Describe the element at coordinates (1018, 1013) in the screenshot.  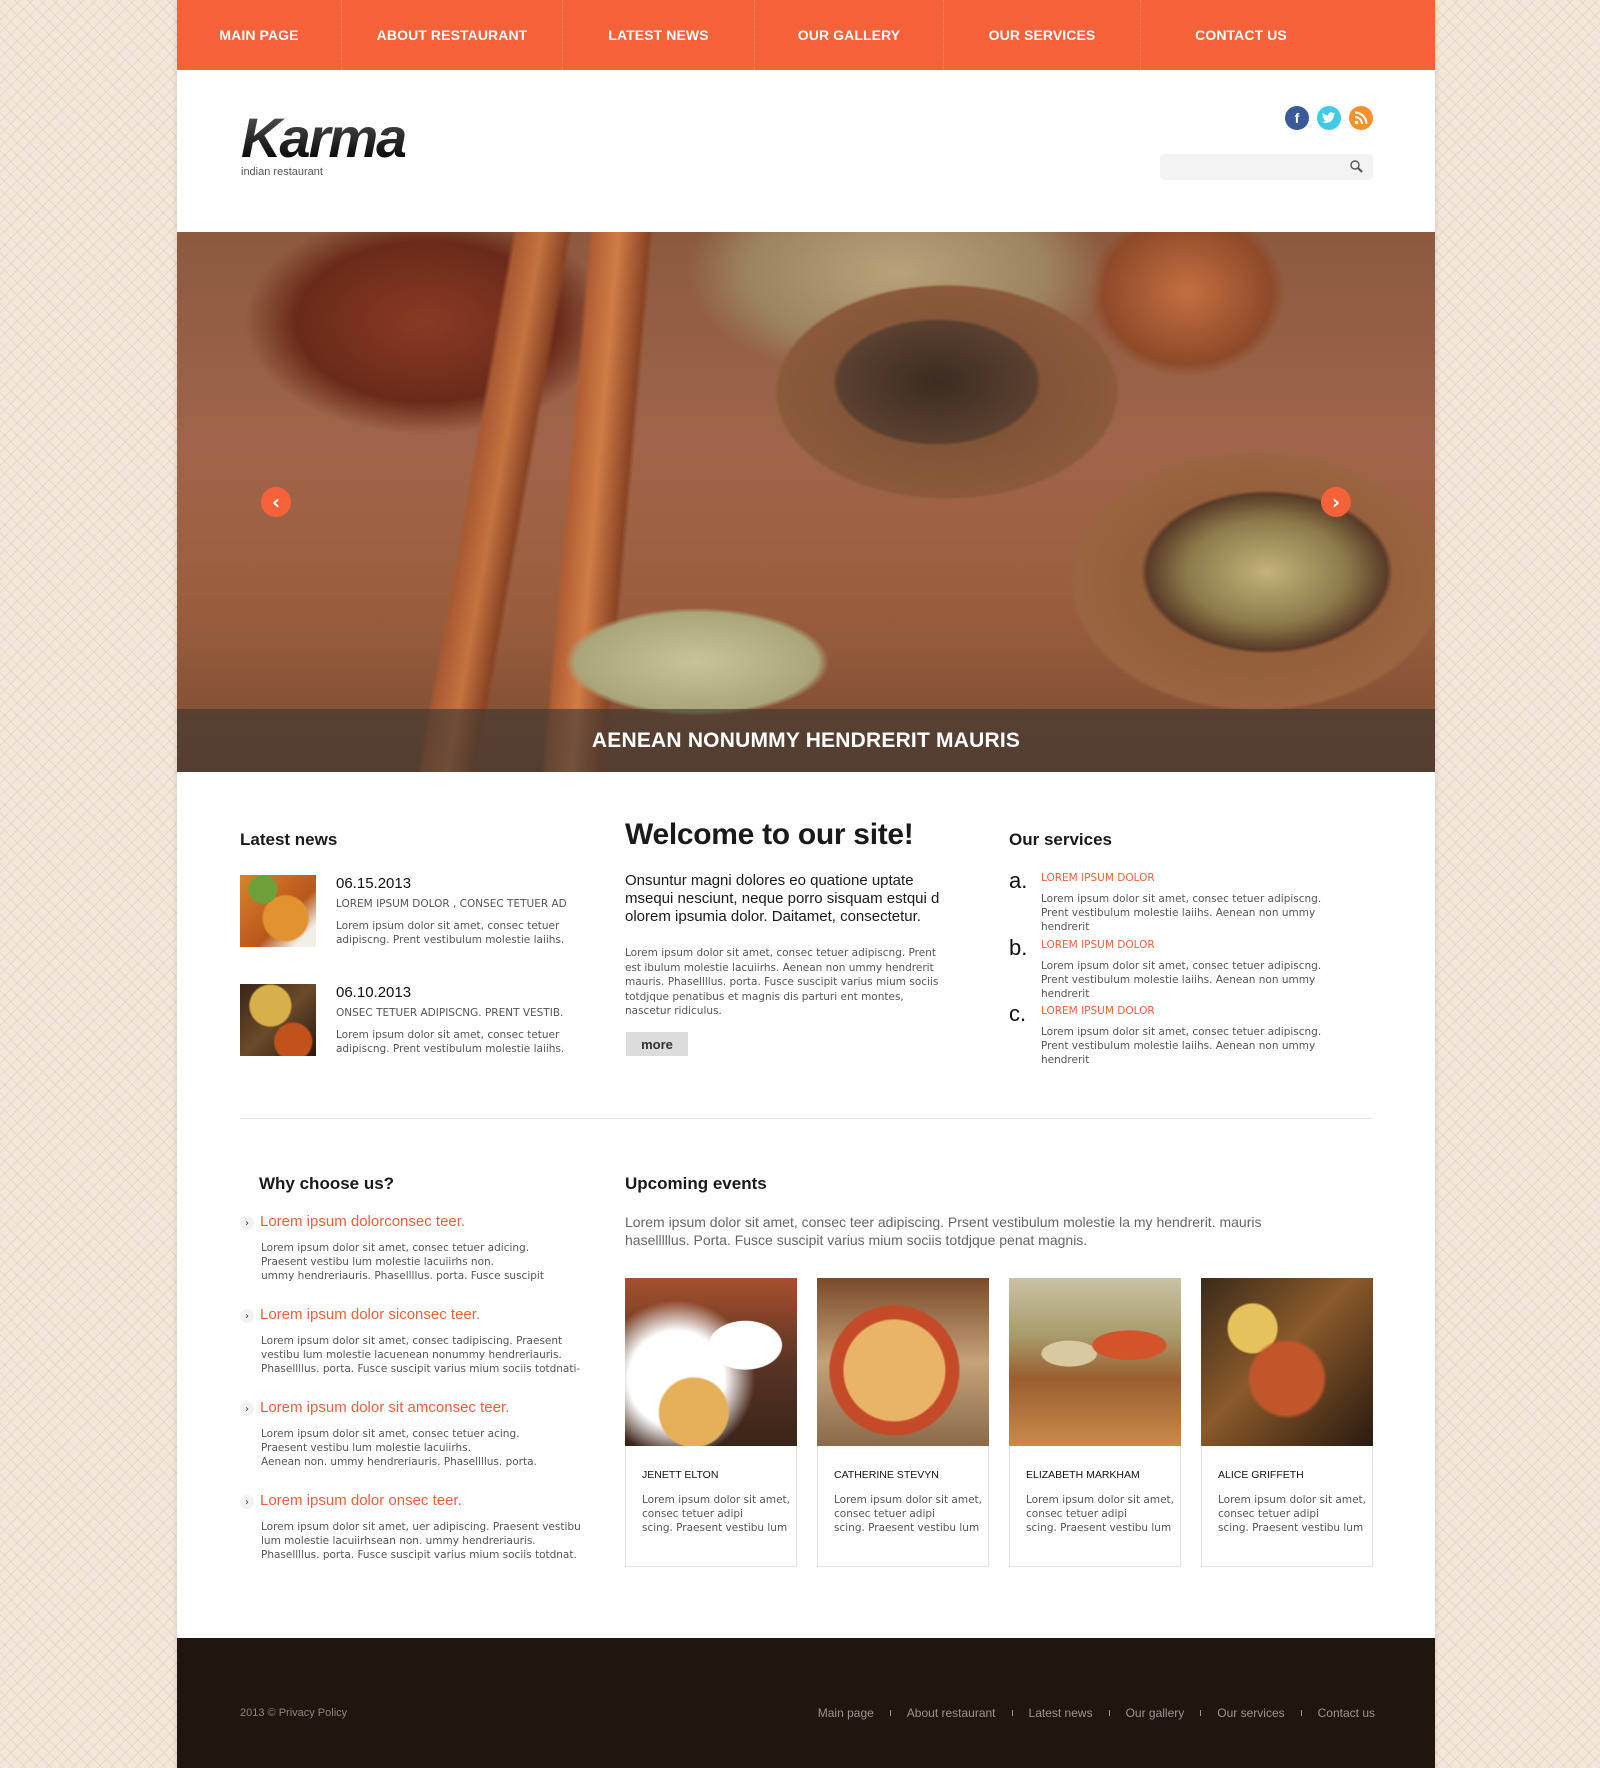
I see `service-letter: c.` at that location.